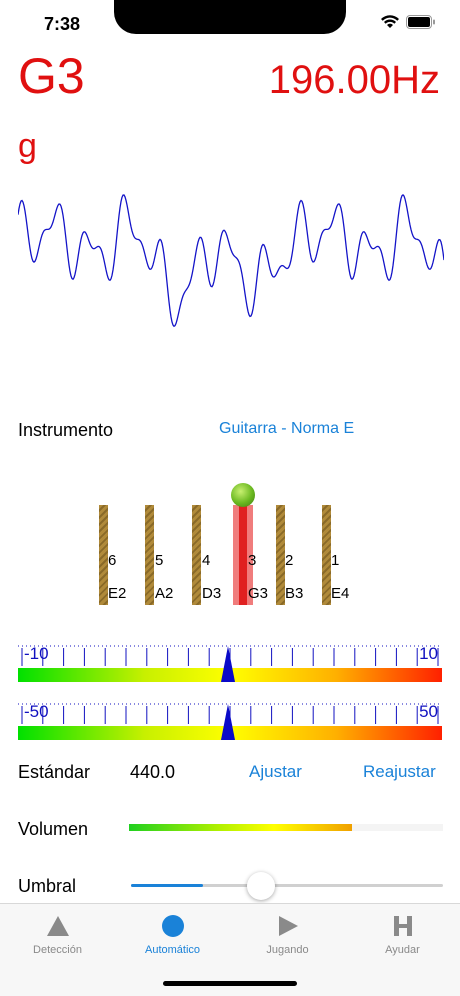 Image resolution: width=460 pixels, height=996 pixels. What do you see at coordinates (289, 560) in the screenshot?
I see `string-number: 2` at bounding box center [289, 560].